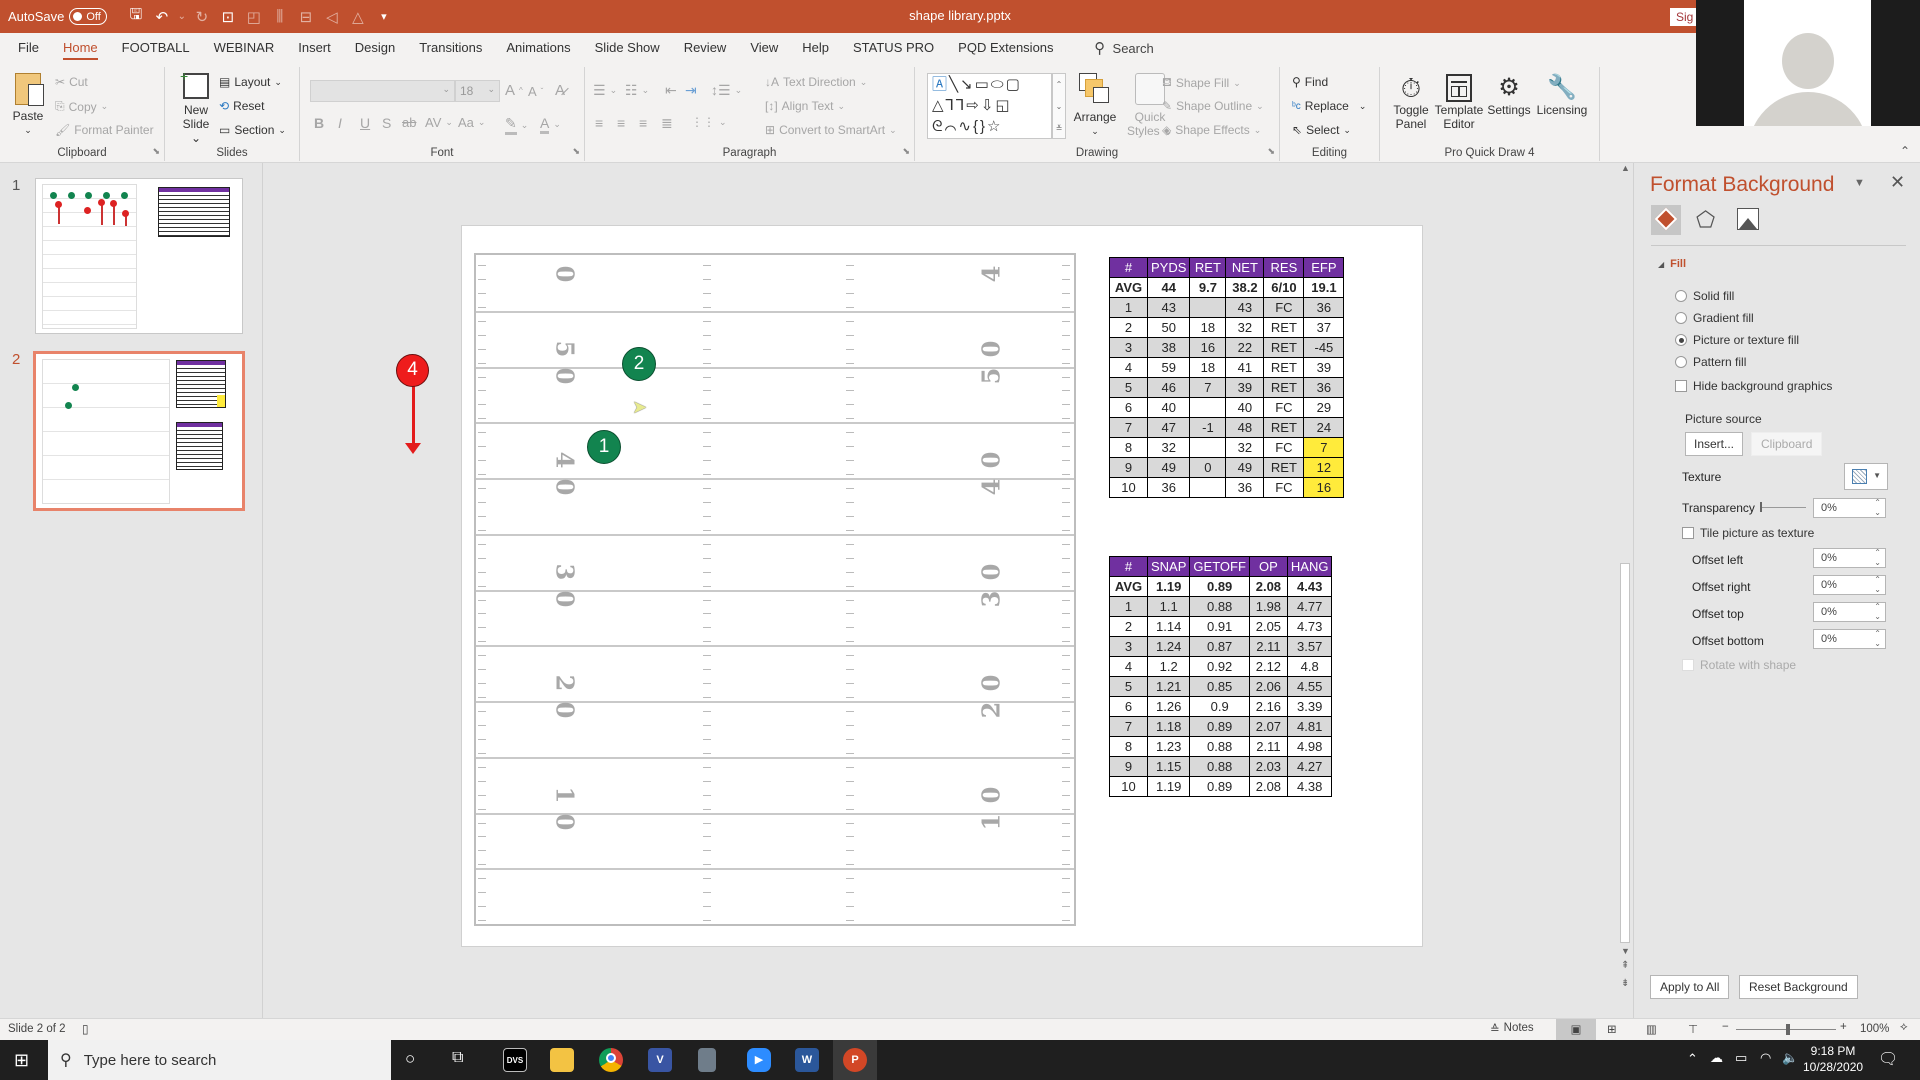  Describe the element at coordinates (156, 48) in the screenshot. I see `tab-football: FOOTBALL` at that location.